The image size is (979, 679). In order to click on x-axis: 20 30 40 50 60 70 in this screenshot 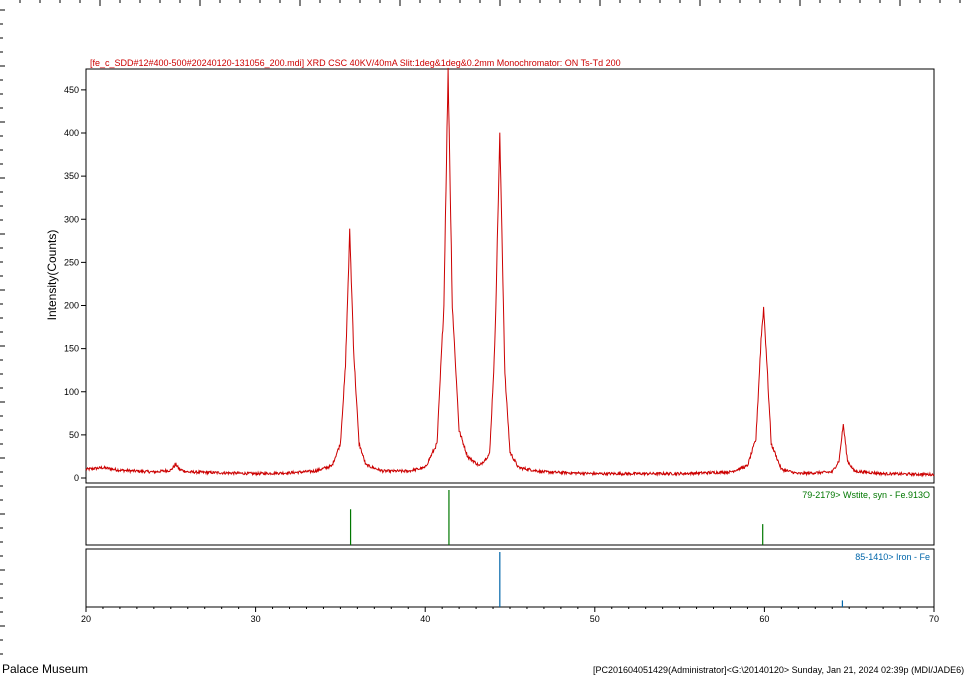, I will do `click(510, 615)`.